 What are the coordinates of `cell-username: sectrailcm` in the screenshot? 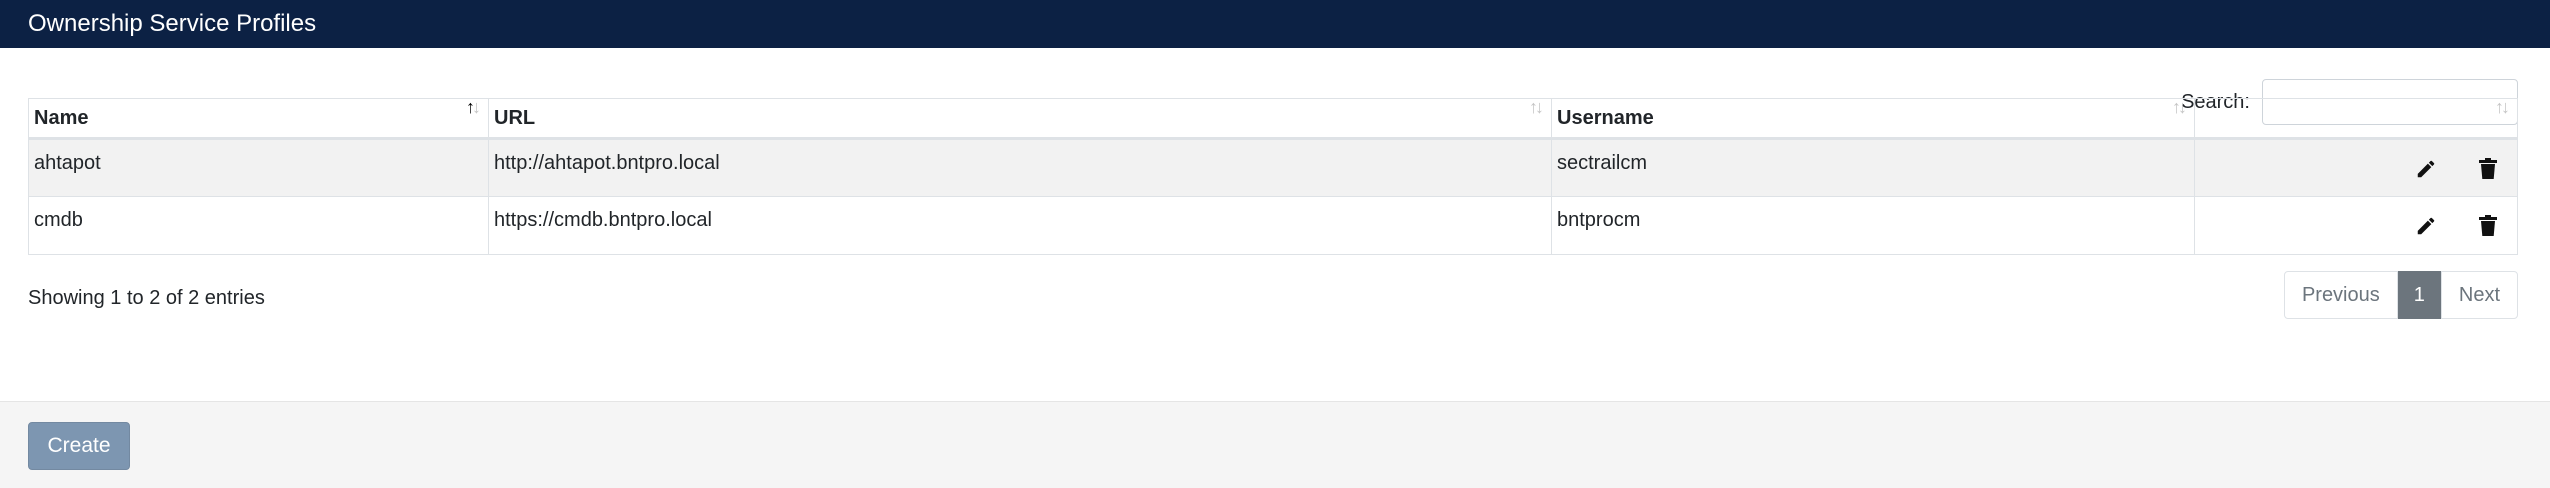 It's located at (1873, 167).